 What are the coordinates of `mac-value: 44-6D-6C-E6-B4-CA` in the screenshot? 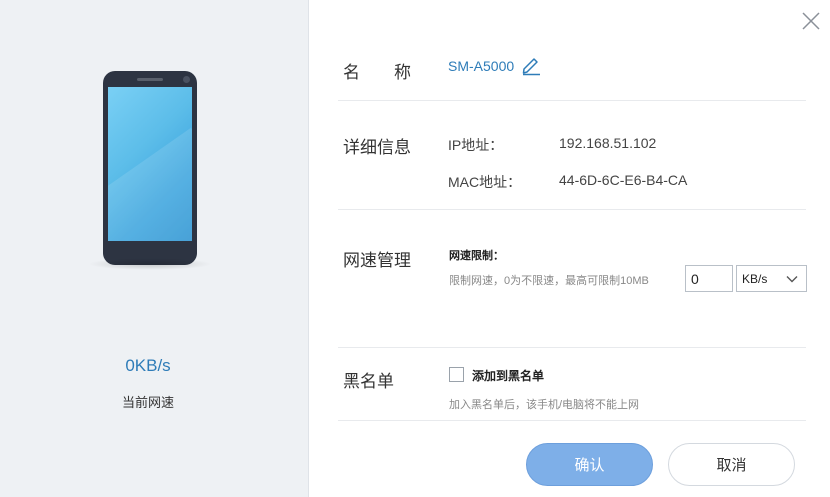 It's located at (623, 180).